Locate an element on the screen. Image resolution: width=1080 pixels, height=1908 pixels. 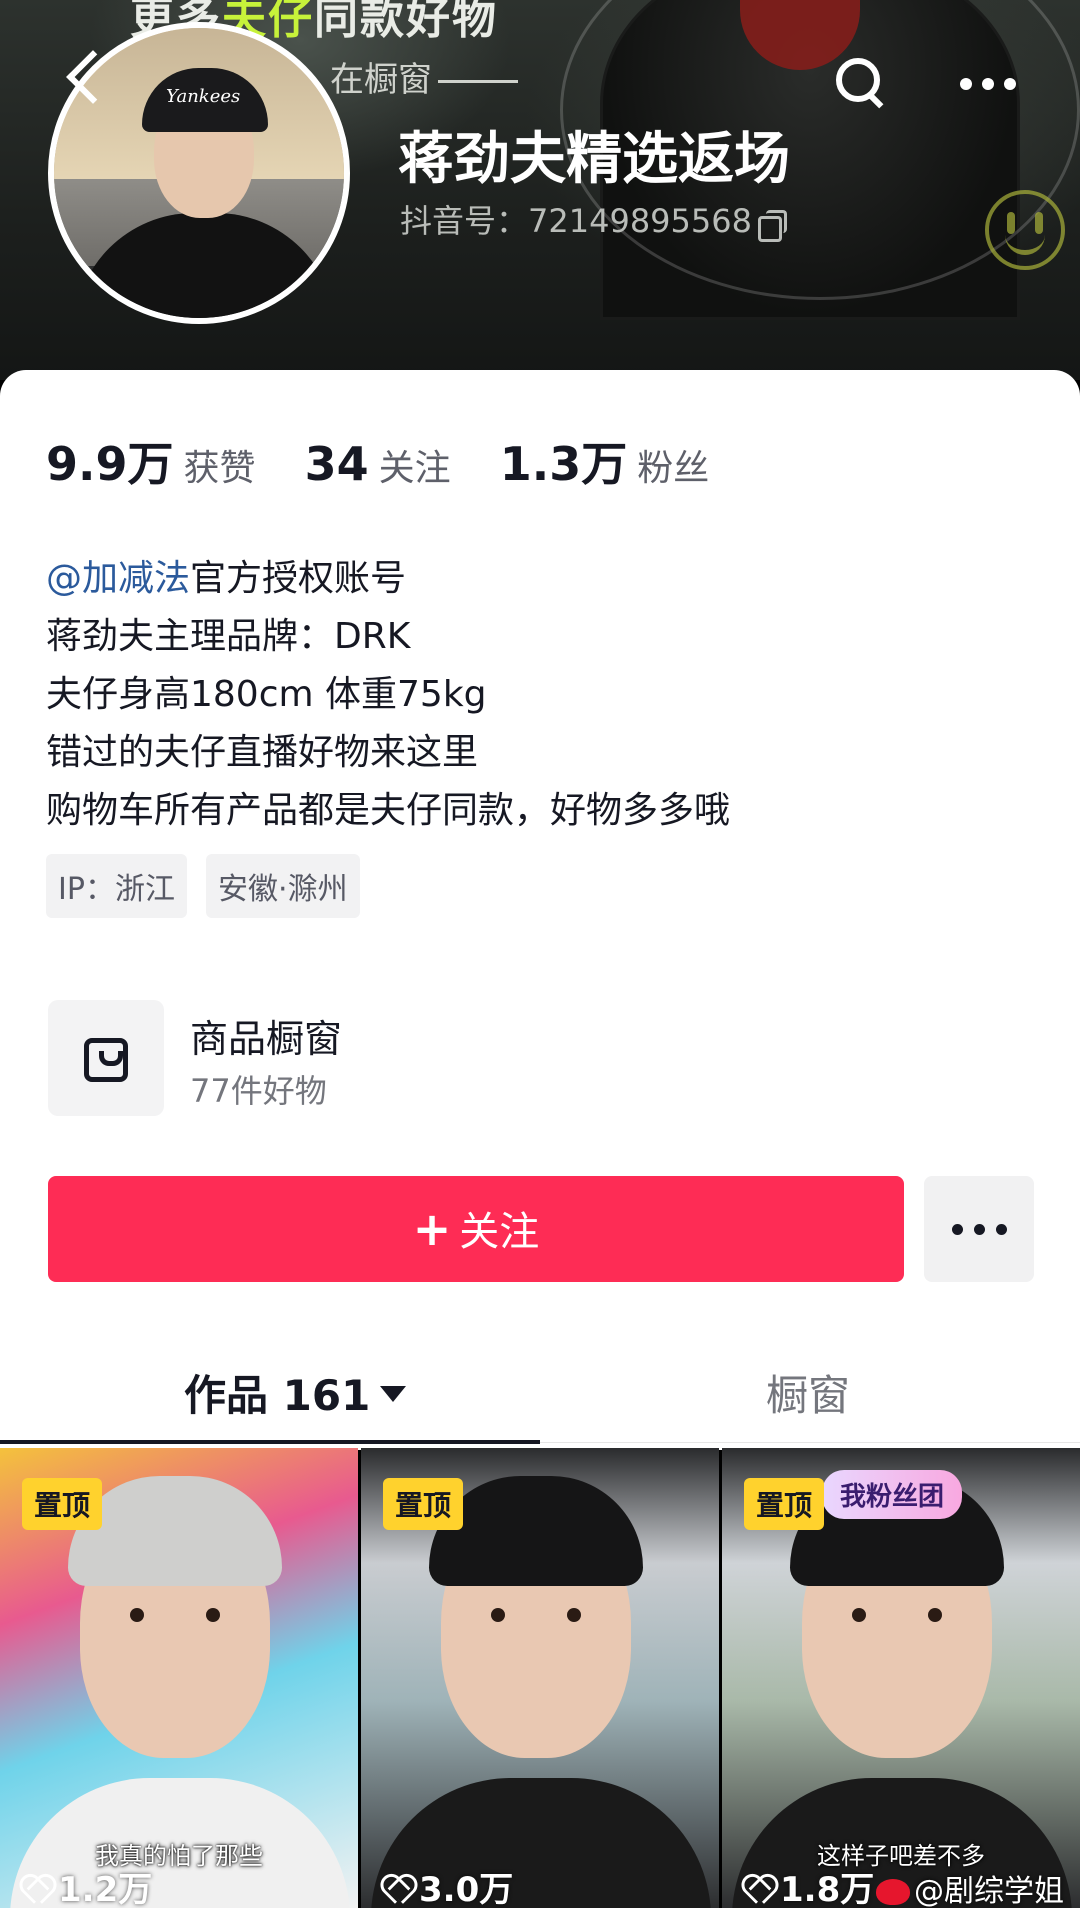
follow-label: 关注 is located at coordinates (499, 1232).